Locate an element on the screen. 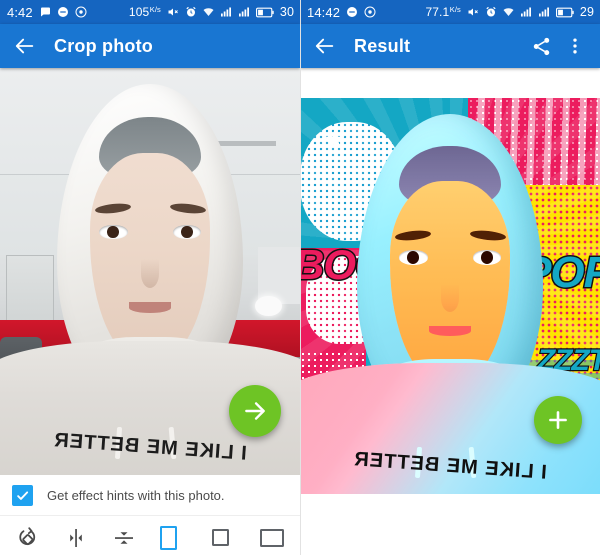  ratio-portrait-button is located at coordinates (168, 535).